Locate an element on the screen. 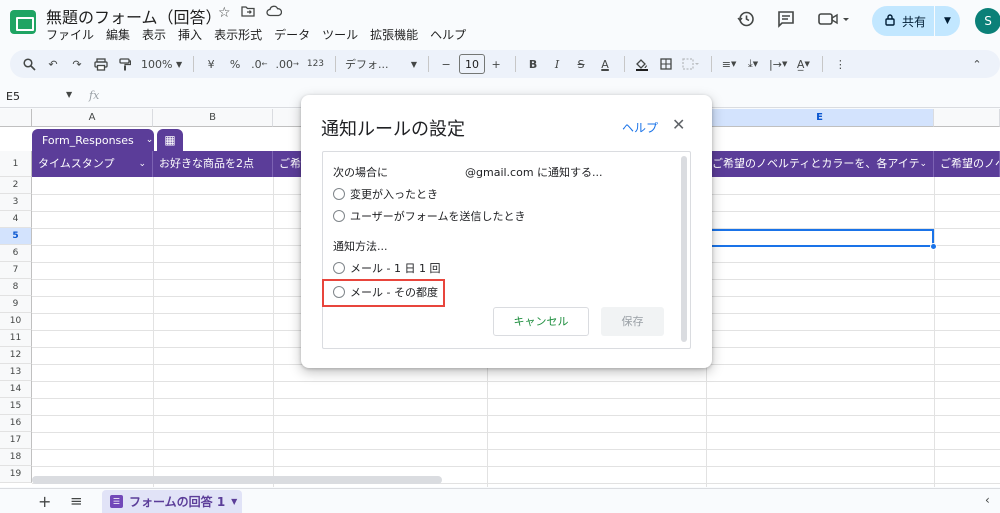  sheet-tab-caret-icon: ▼ is located at coordinates (234, 501).